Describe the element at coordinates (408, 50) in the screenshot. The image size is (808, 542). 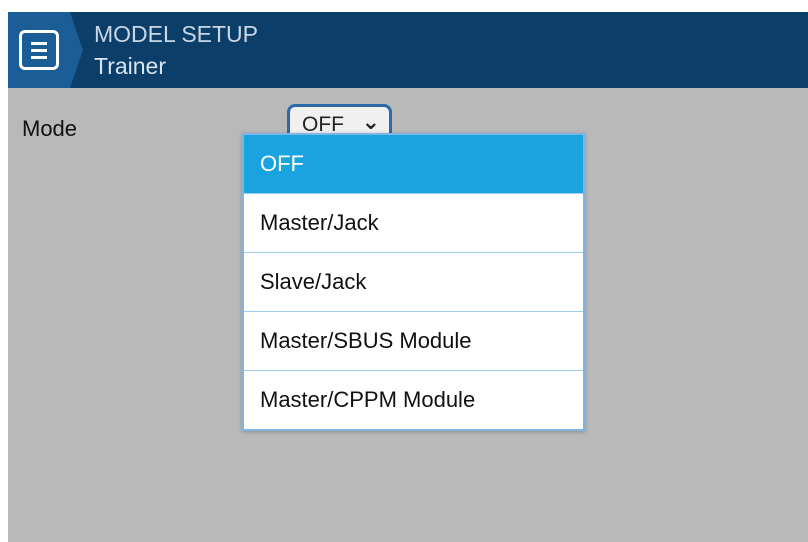
I see `header-bar: MODEL SETUP Trainer` at that location.